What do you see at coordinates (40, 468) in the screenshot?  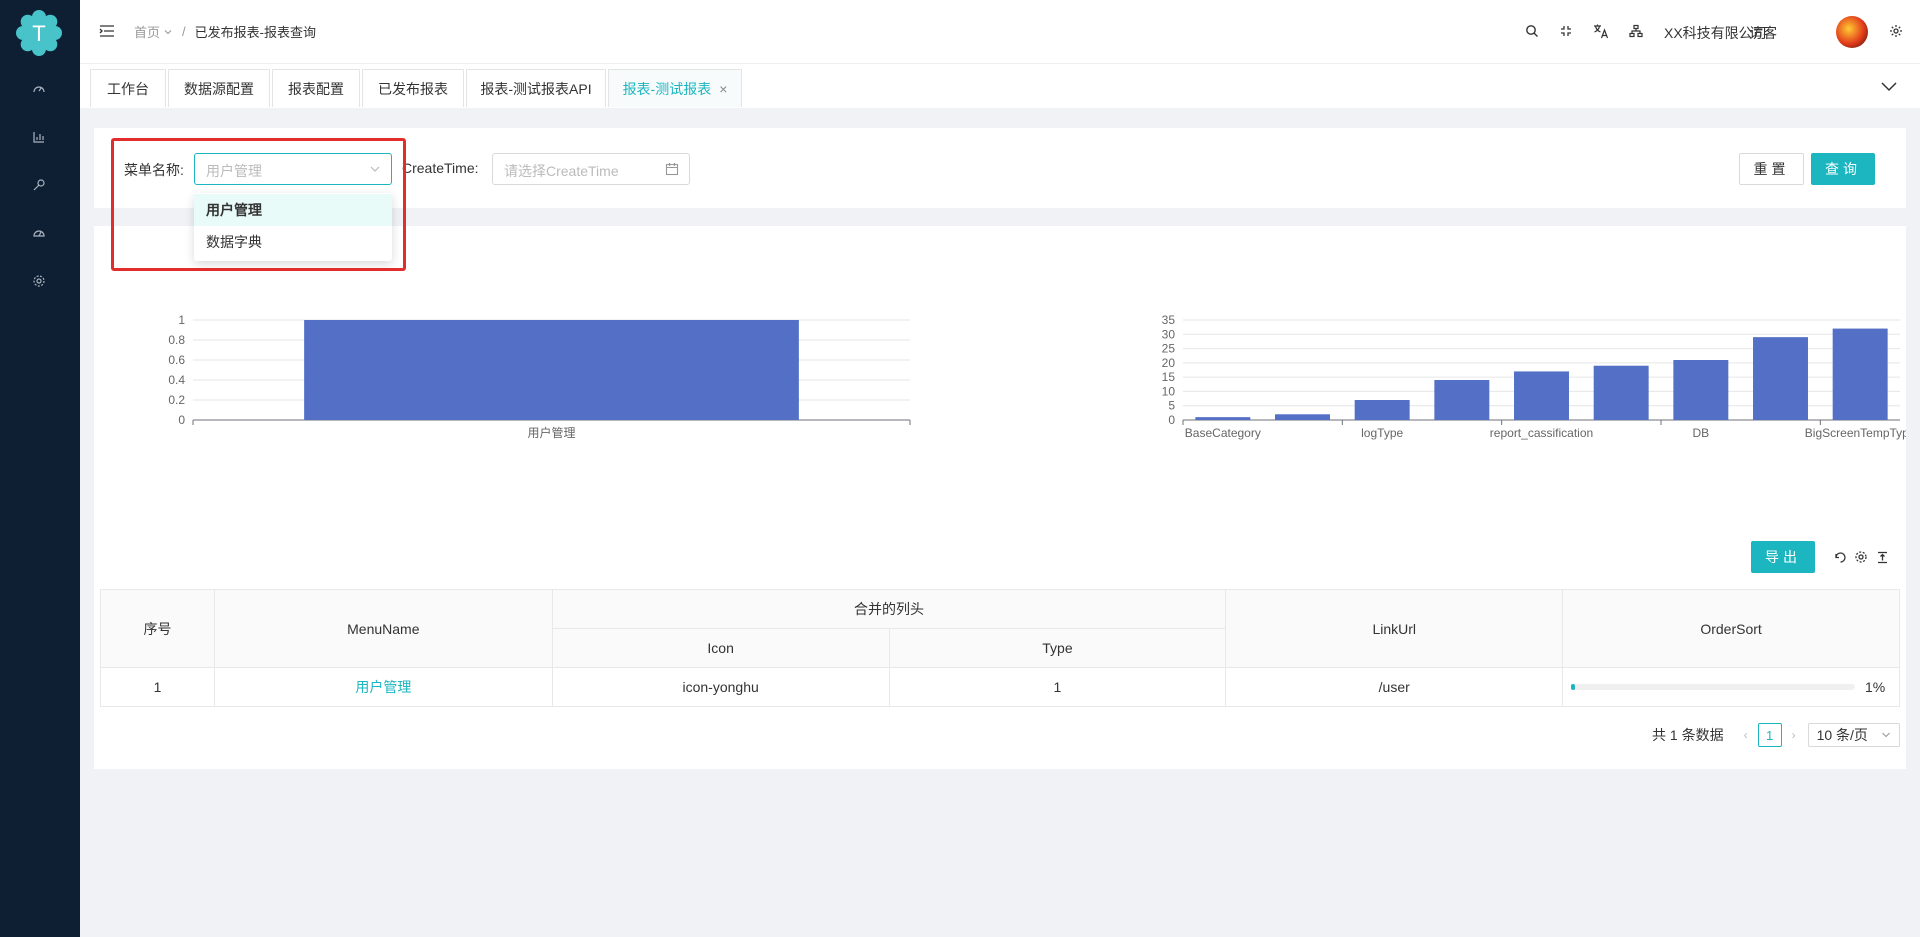 I see `sidebar: T` at bounding box center [40, 468].